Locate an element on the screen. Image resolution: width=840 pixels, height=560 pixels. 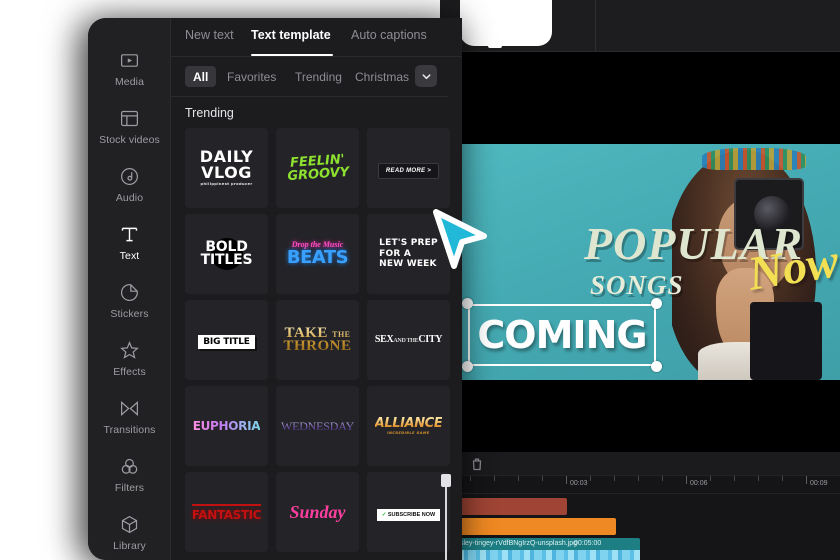
sidebar-item-filters: Filters is located at coordinates (129, 475).